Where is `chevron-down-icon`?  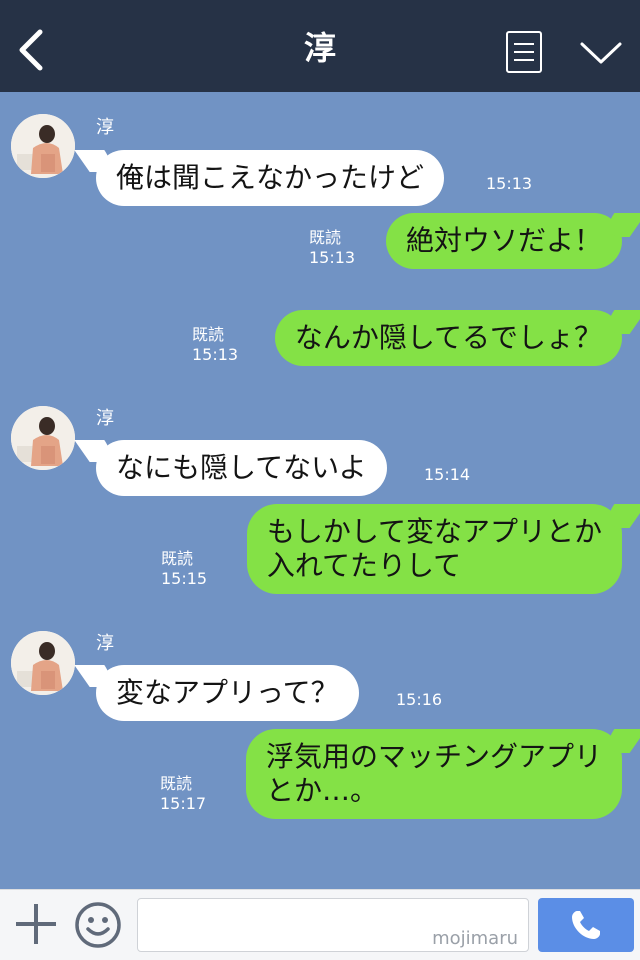
chevron-down-icon is located at coordinates (601, 54).